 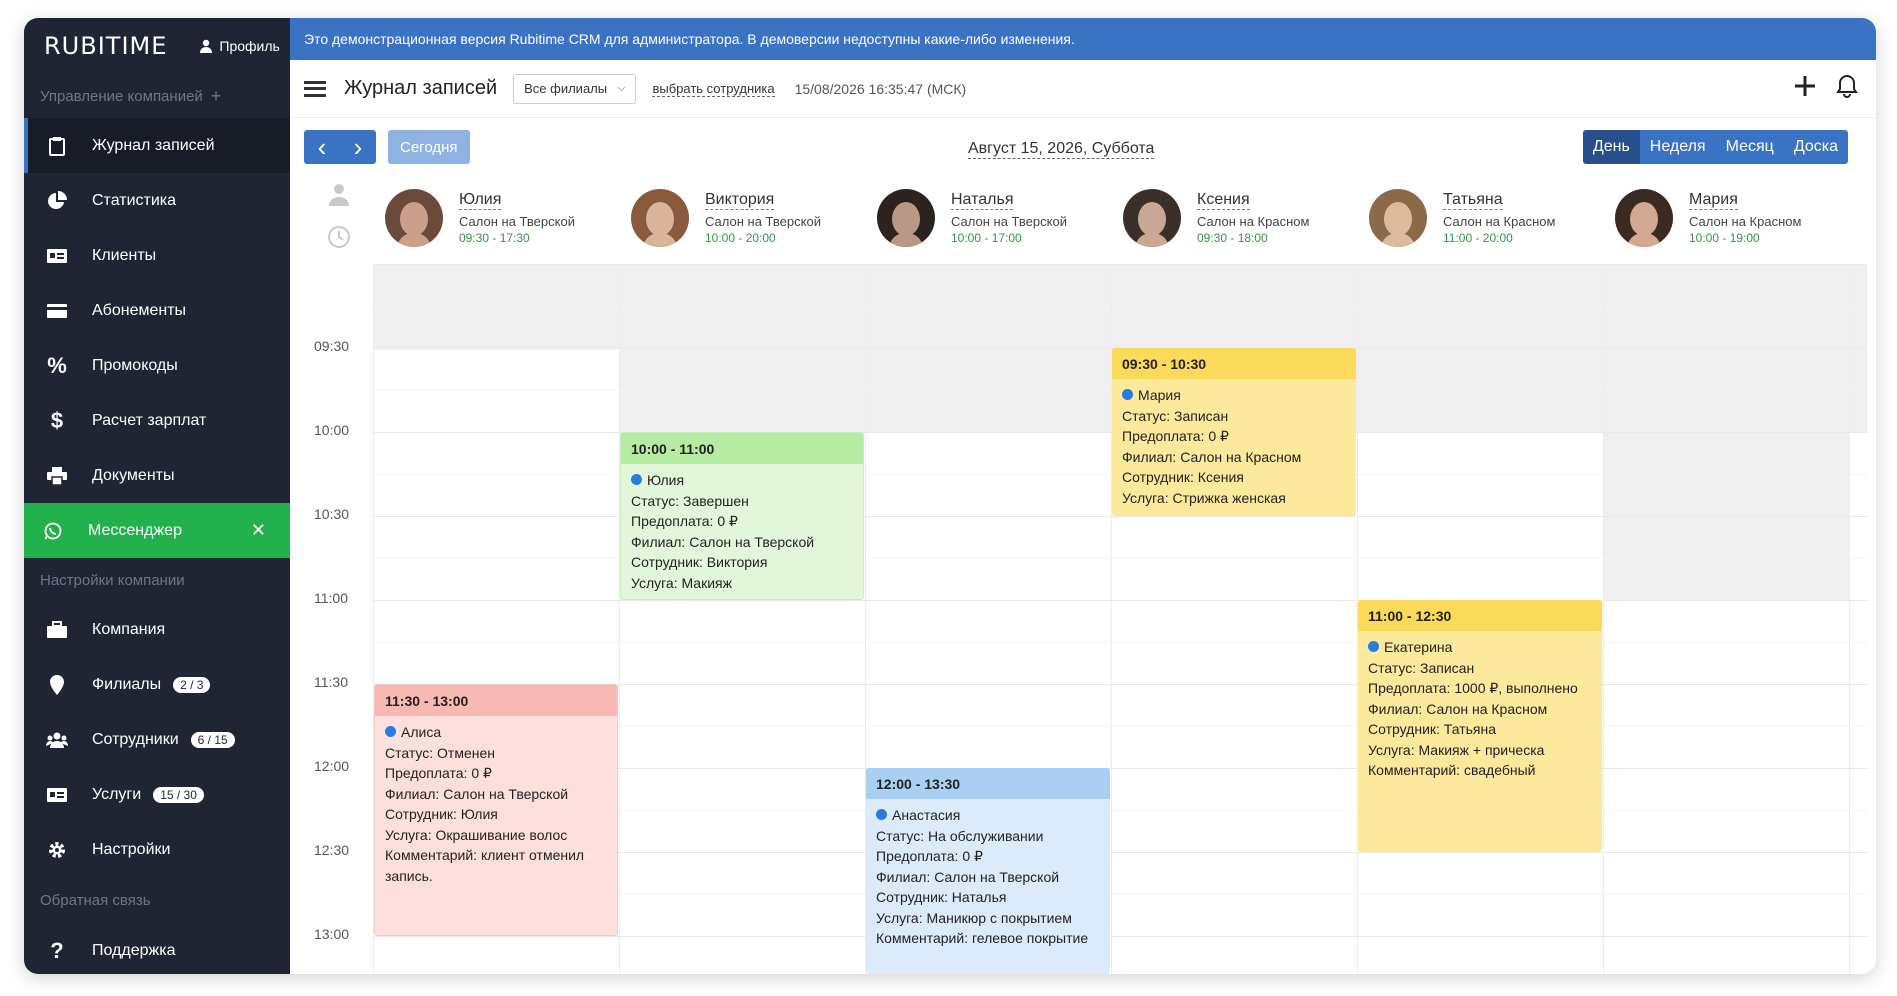 What do you see at coordinates (1805, 86) in the screenshot?
I see `plus-icon` at bounding box center [1805, 86].